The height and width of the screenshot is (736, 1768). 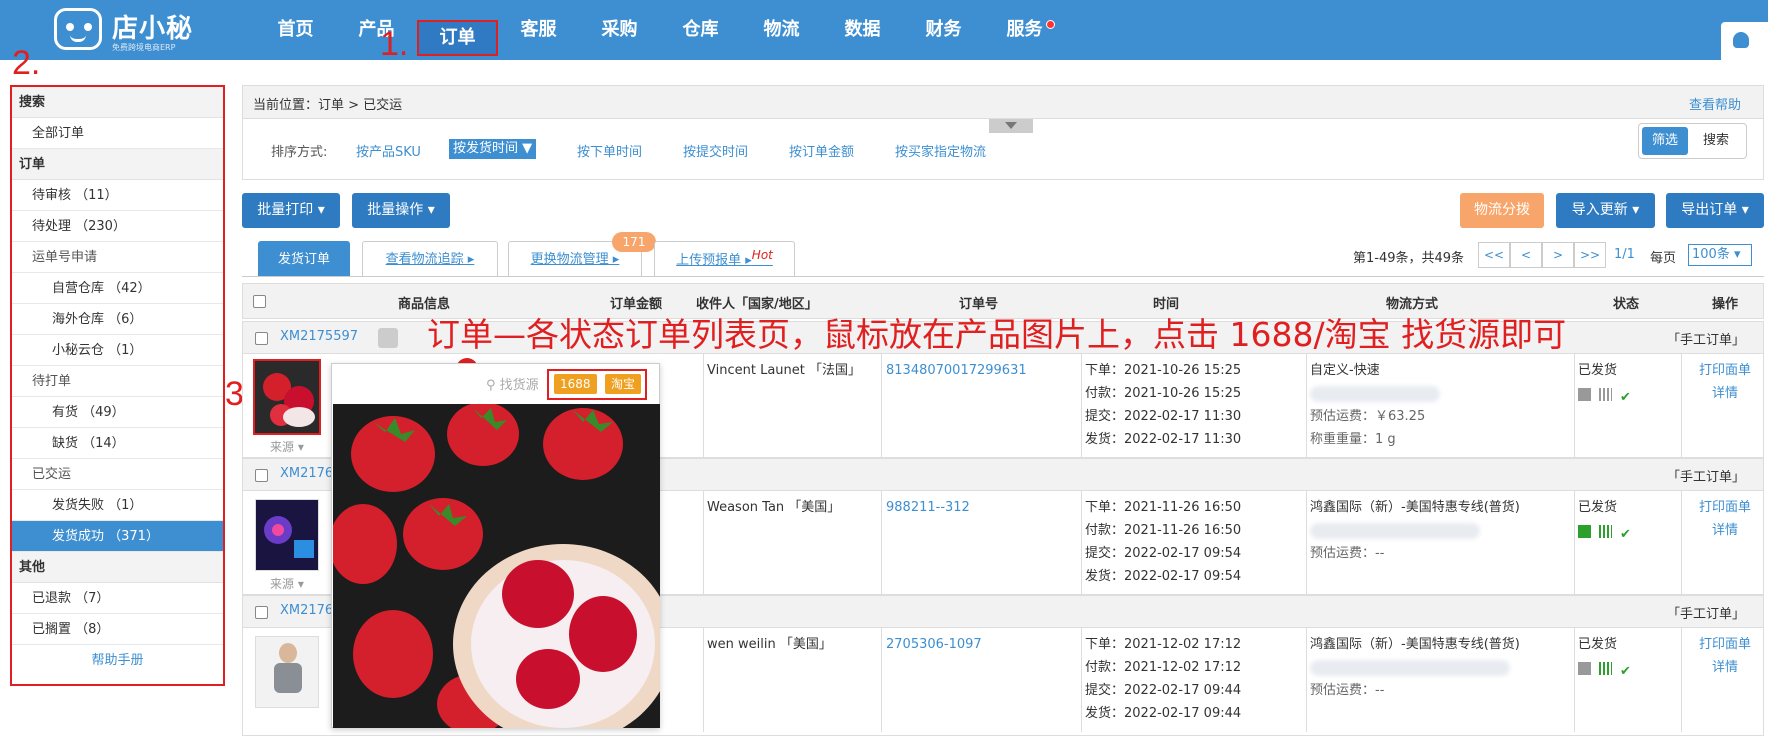 What do you see at coordinates (1665, 141) in the screenshot?
I see `filter-button: 筛选` at bounding box center [1665, 141].